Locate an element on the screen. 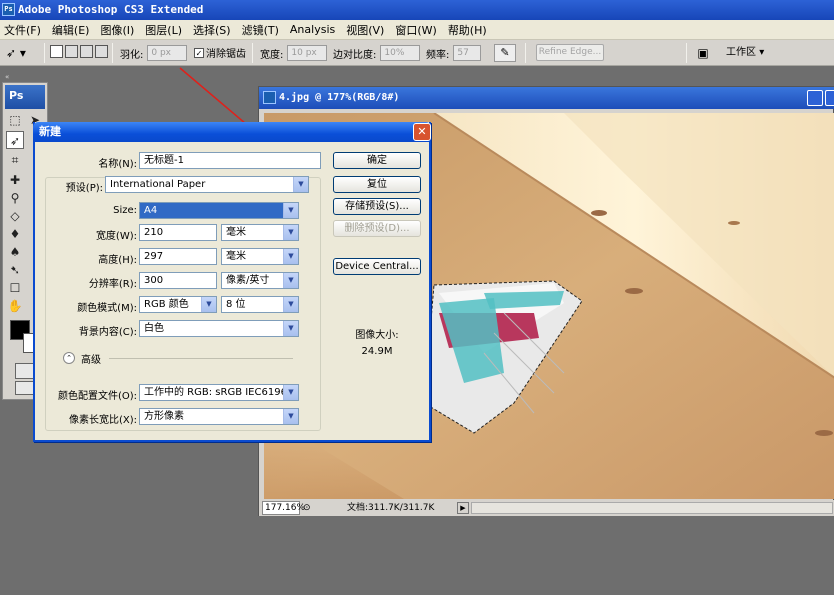 The height and width of the screenshot is (595, 834). menu-window: 窗口(W) is located at coordinates (415, 30).